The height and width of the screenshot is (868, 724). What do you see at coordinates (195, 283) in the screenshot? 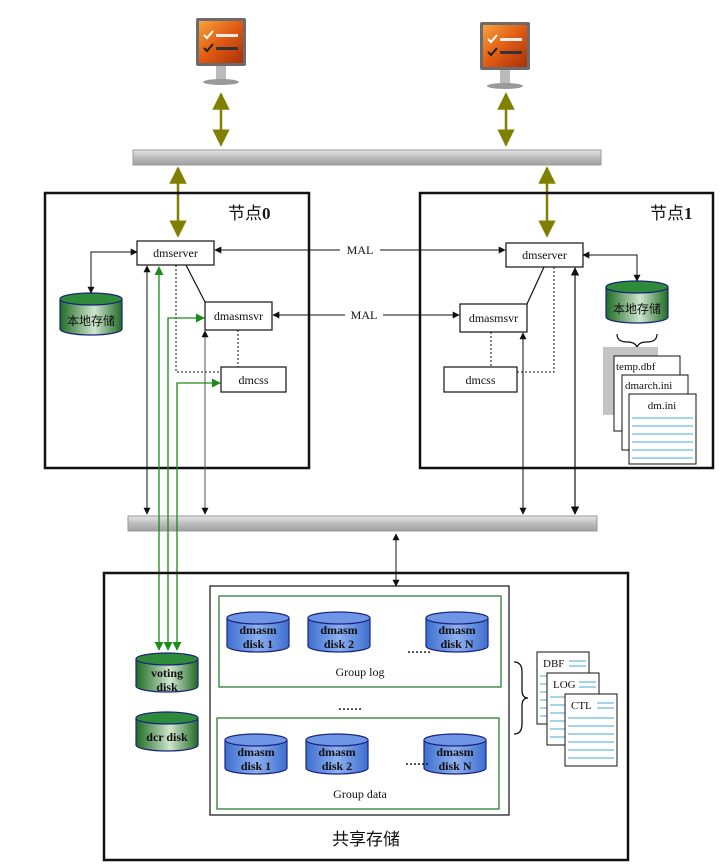
I see `node-0-server-asm-link` at bounding box center [195, 283].